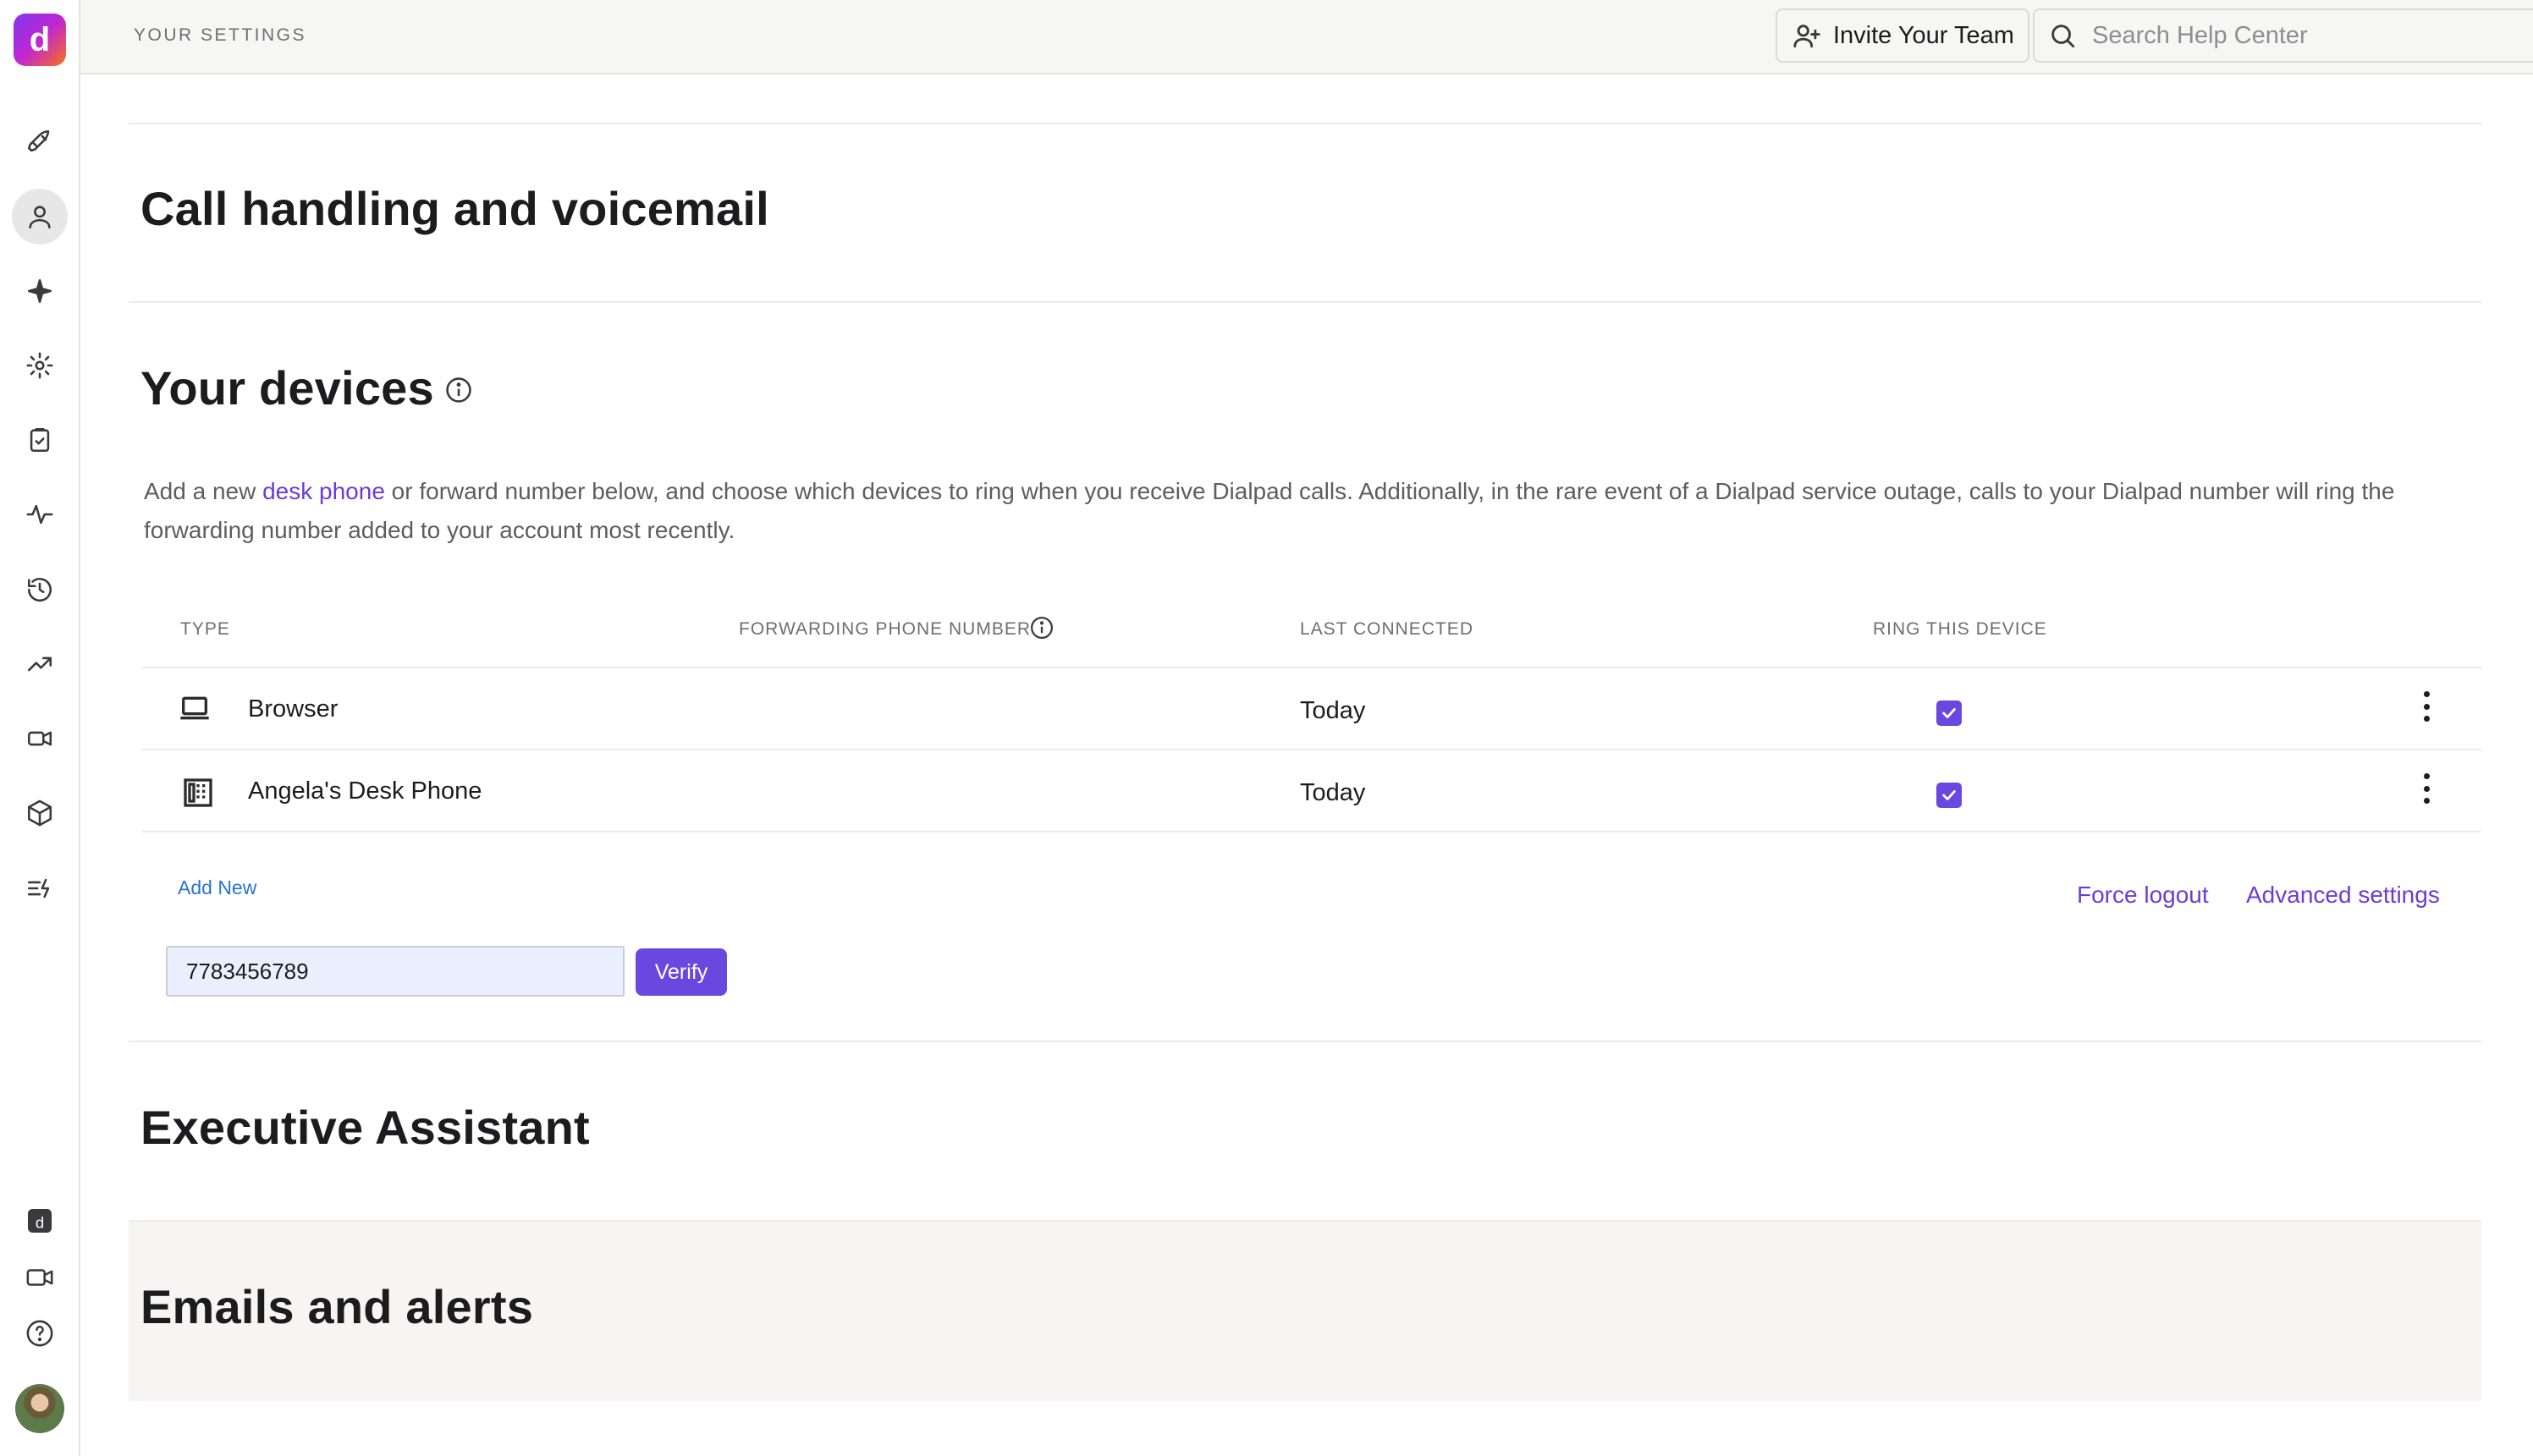 This screenshot has width=2533, height=1456. Describe the element at coordinates (40, 888) in the screenshot. I see `list-bolt-icon` at that location.